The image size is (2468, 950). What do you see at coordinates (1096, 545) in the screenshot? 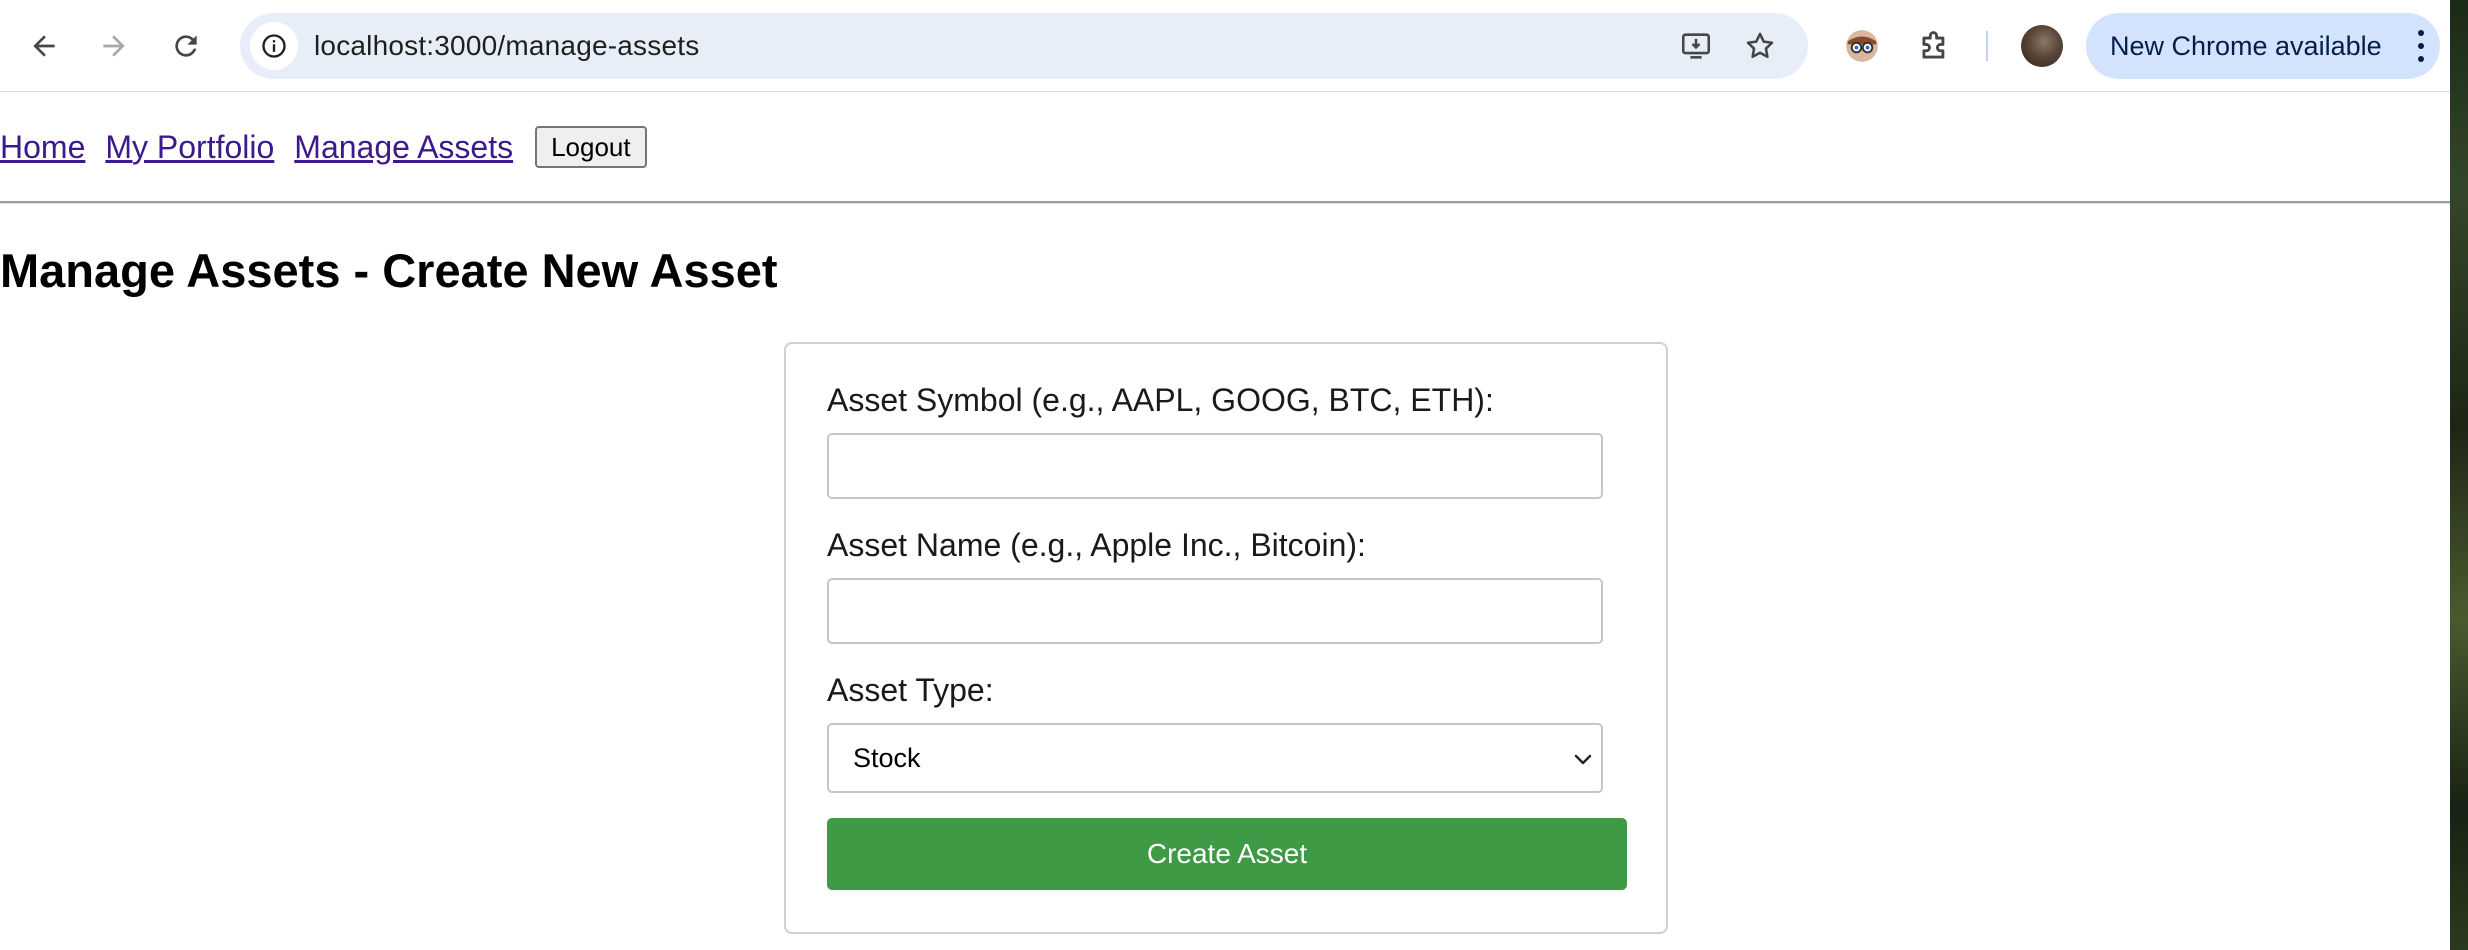
I see `asset-name-label: Asset Name (e.g., Apple Inc., Bitcoin):` at bounding box center [1096, 545].